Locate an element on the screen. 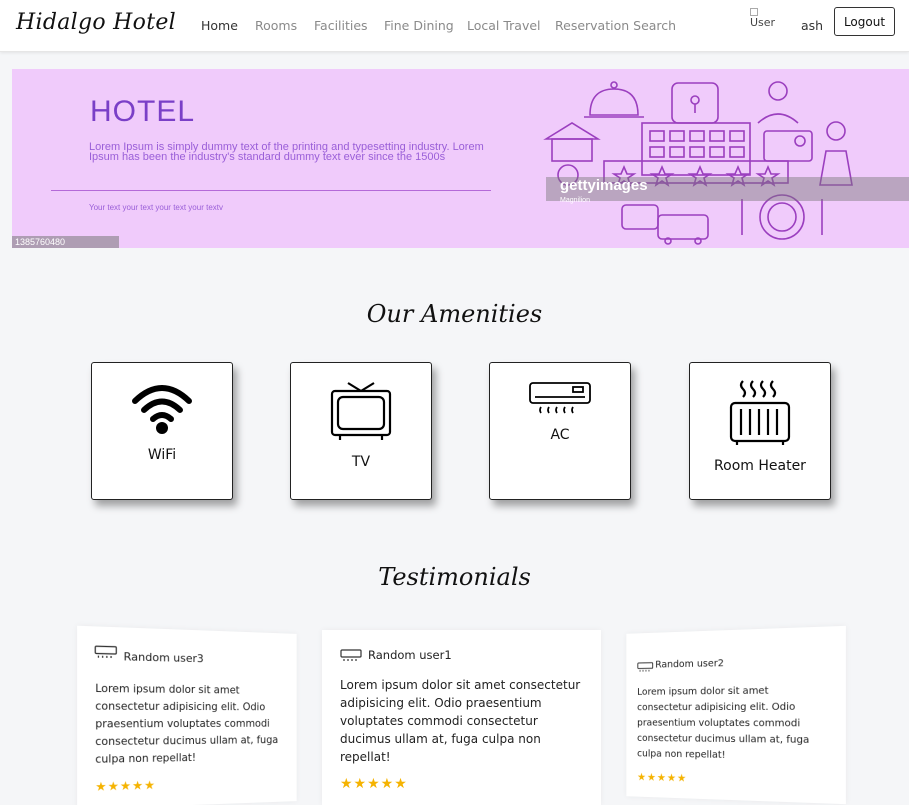 The height and width of the screenshot is (805, 909). amenity-card-ac: AC is located at coordinates (560, 431).